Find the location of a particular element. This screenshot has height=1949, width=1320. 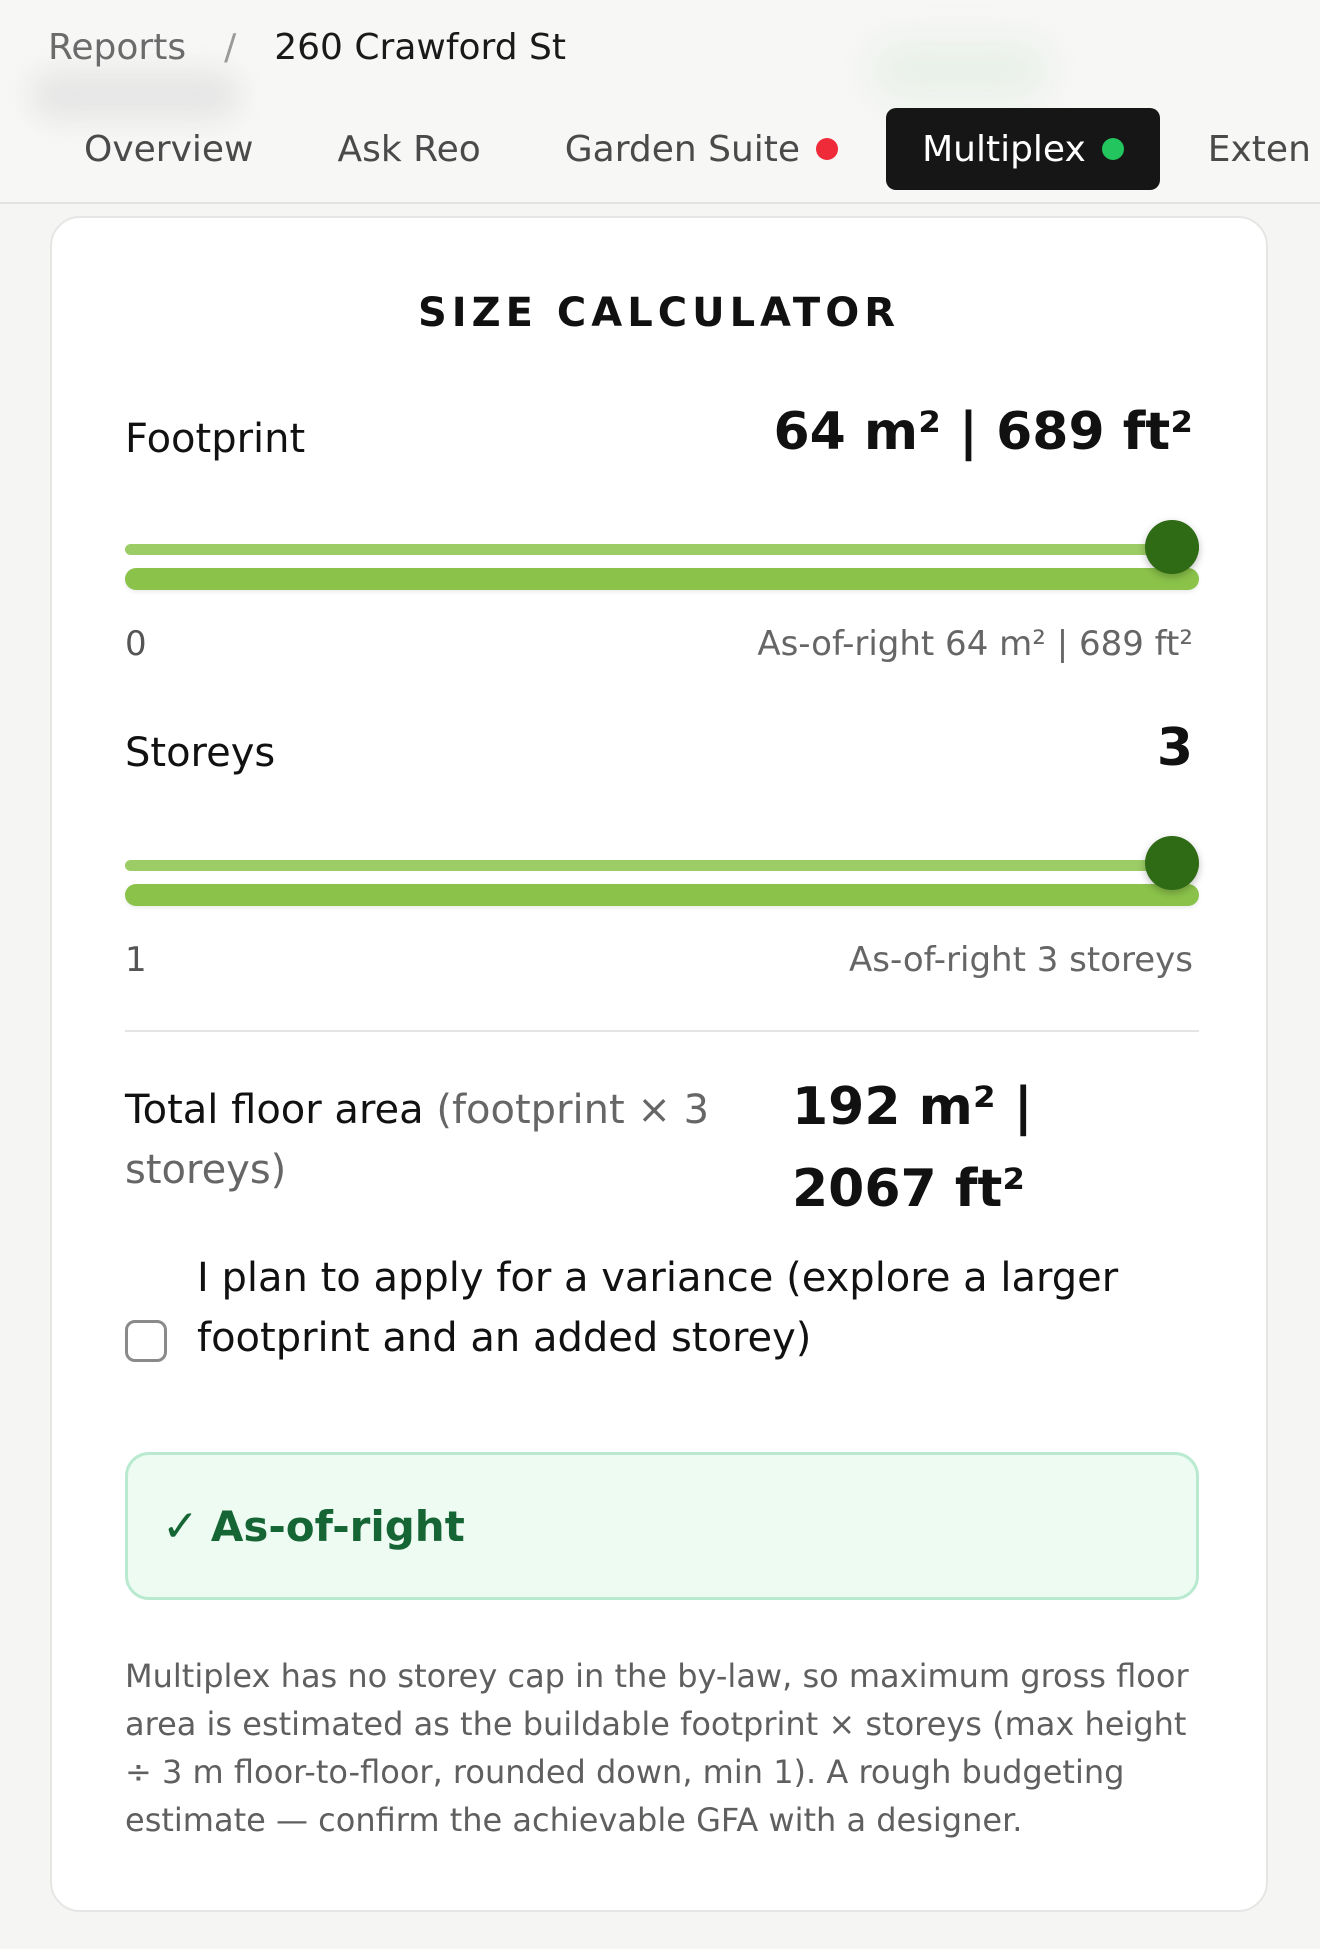

storeys-value: 3 is located at coordinates (1174, 748).